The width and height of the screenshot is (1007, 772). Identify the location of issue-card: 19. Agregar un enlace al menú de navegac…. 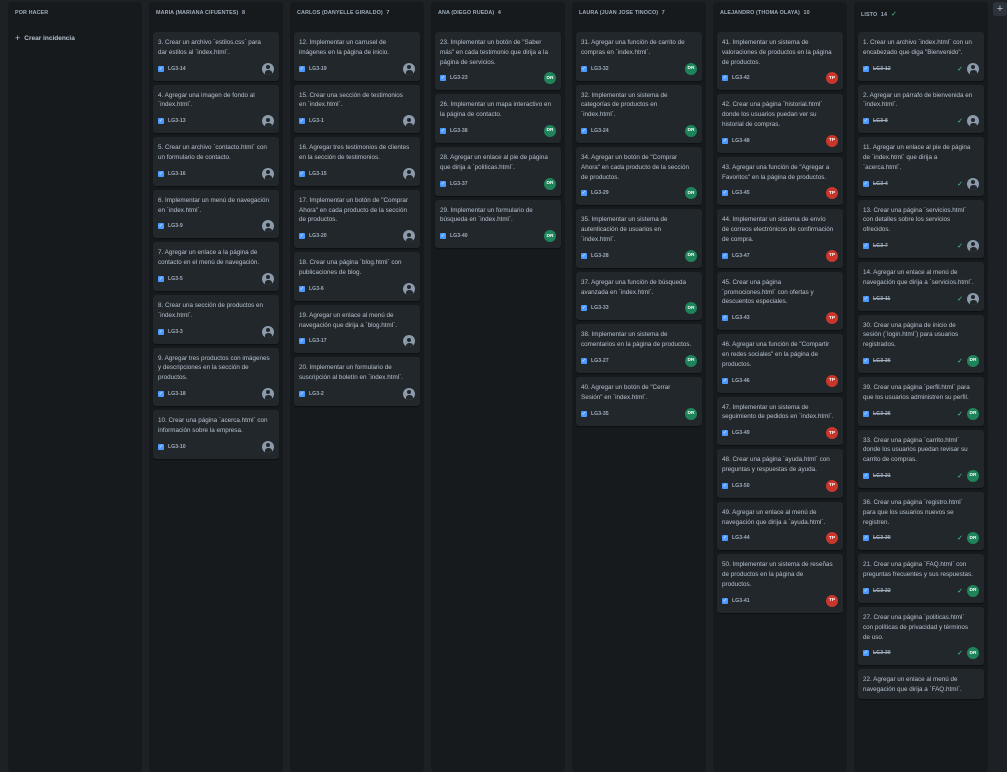
(357, 329).